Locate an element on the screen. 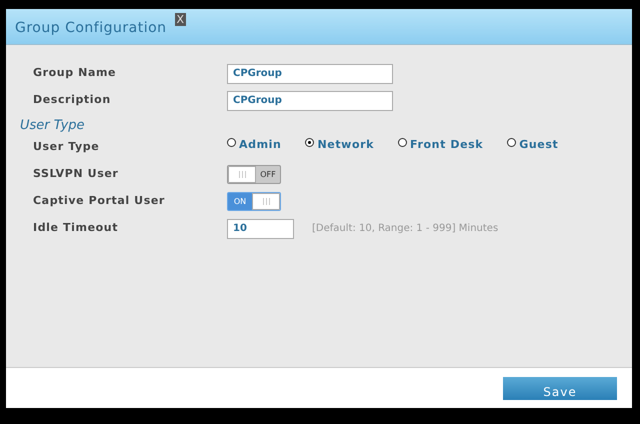 Image resolution: width=640 pixels, height=424 pixels. field-label: Group Name is located at coordinates (75, 73).